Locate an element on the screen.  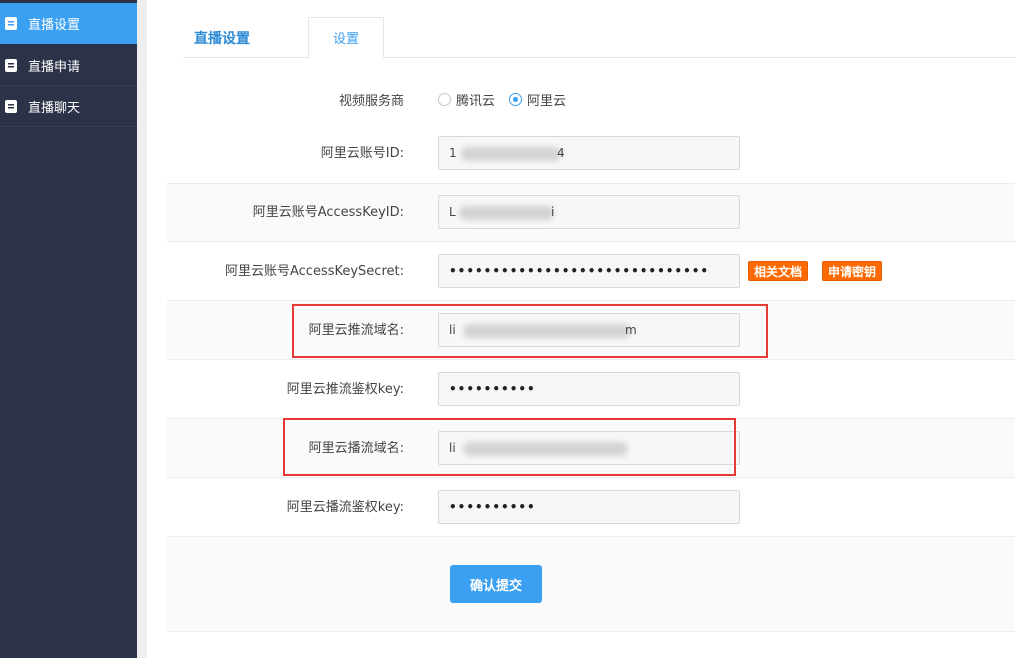
play-domain-input: li is located at coordinates (589, 448).